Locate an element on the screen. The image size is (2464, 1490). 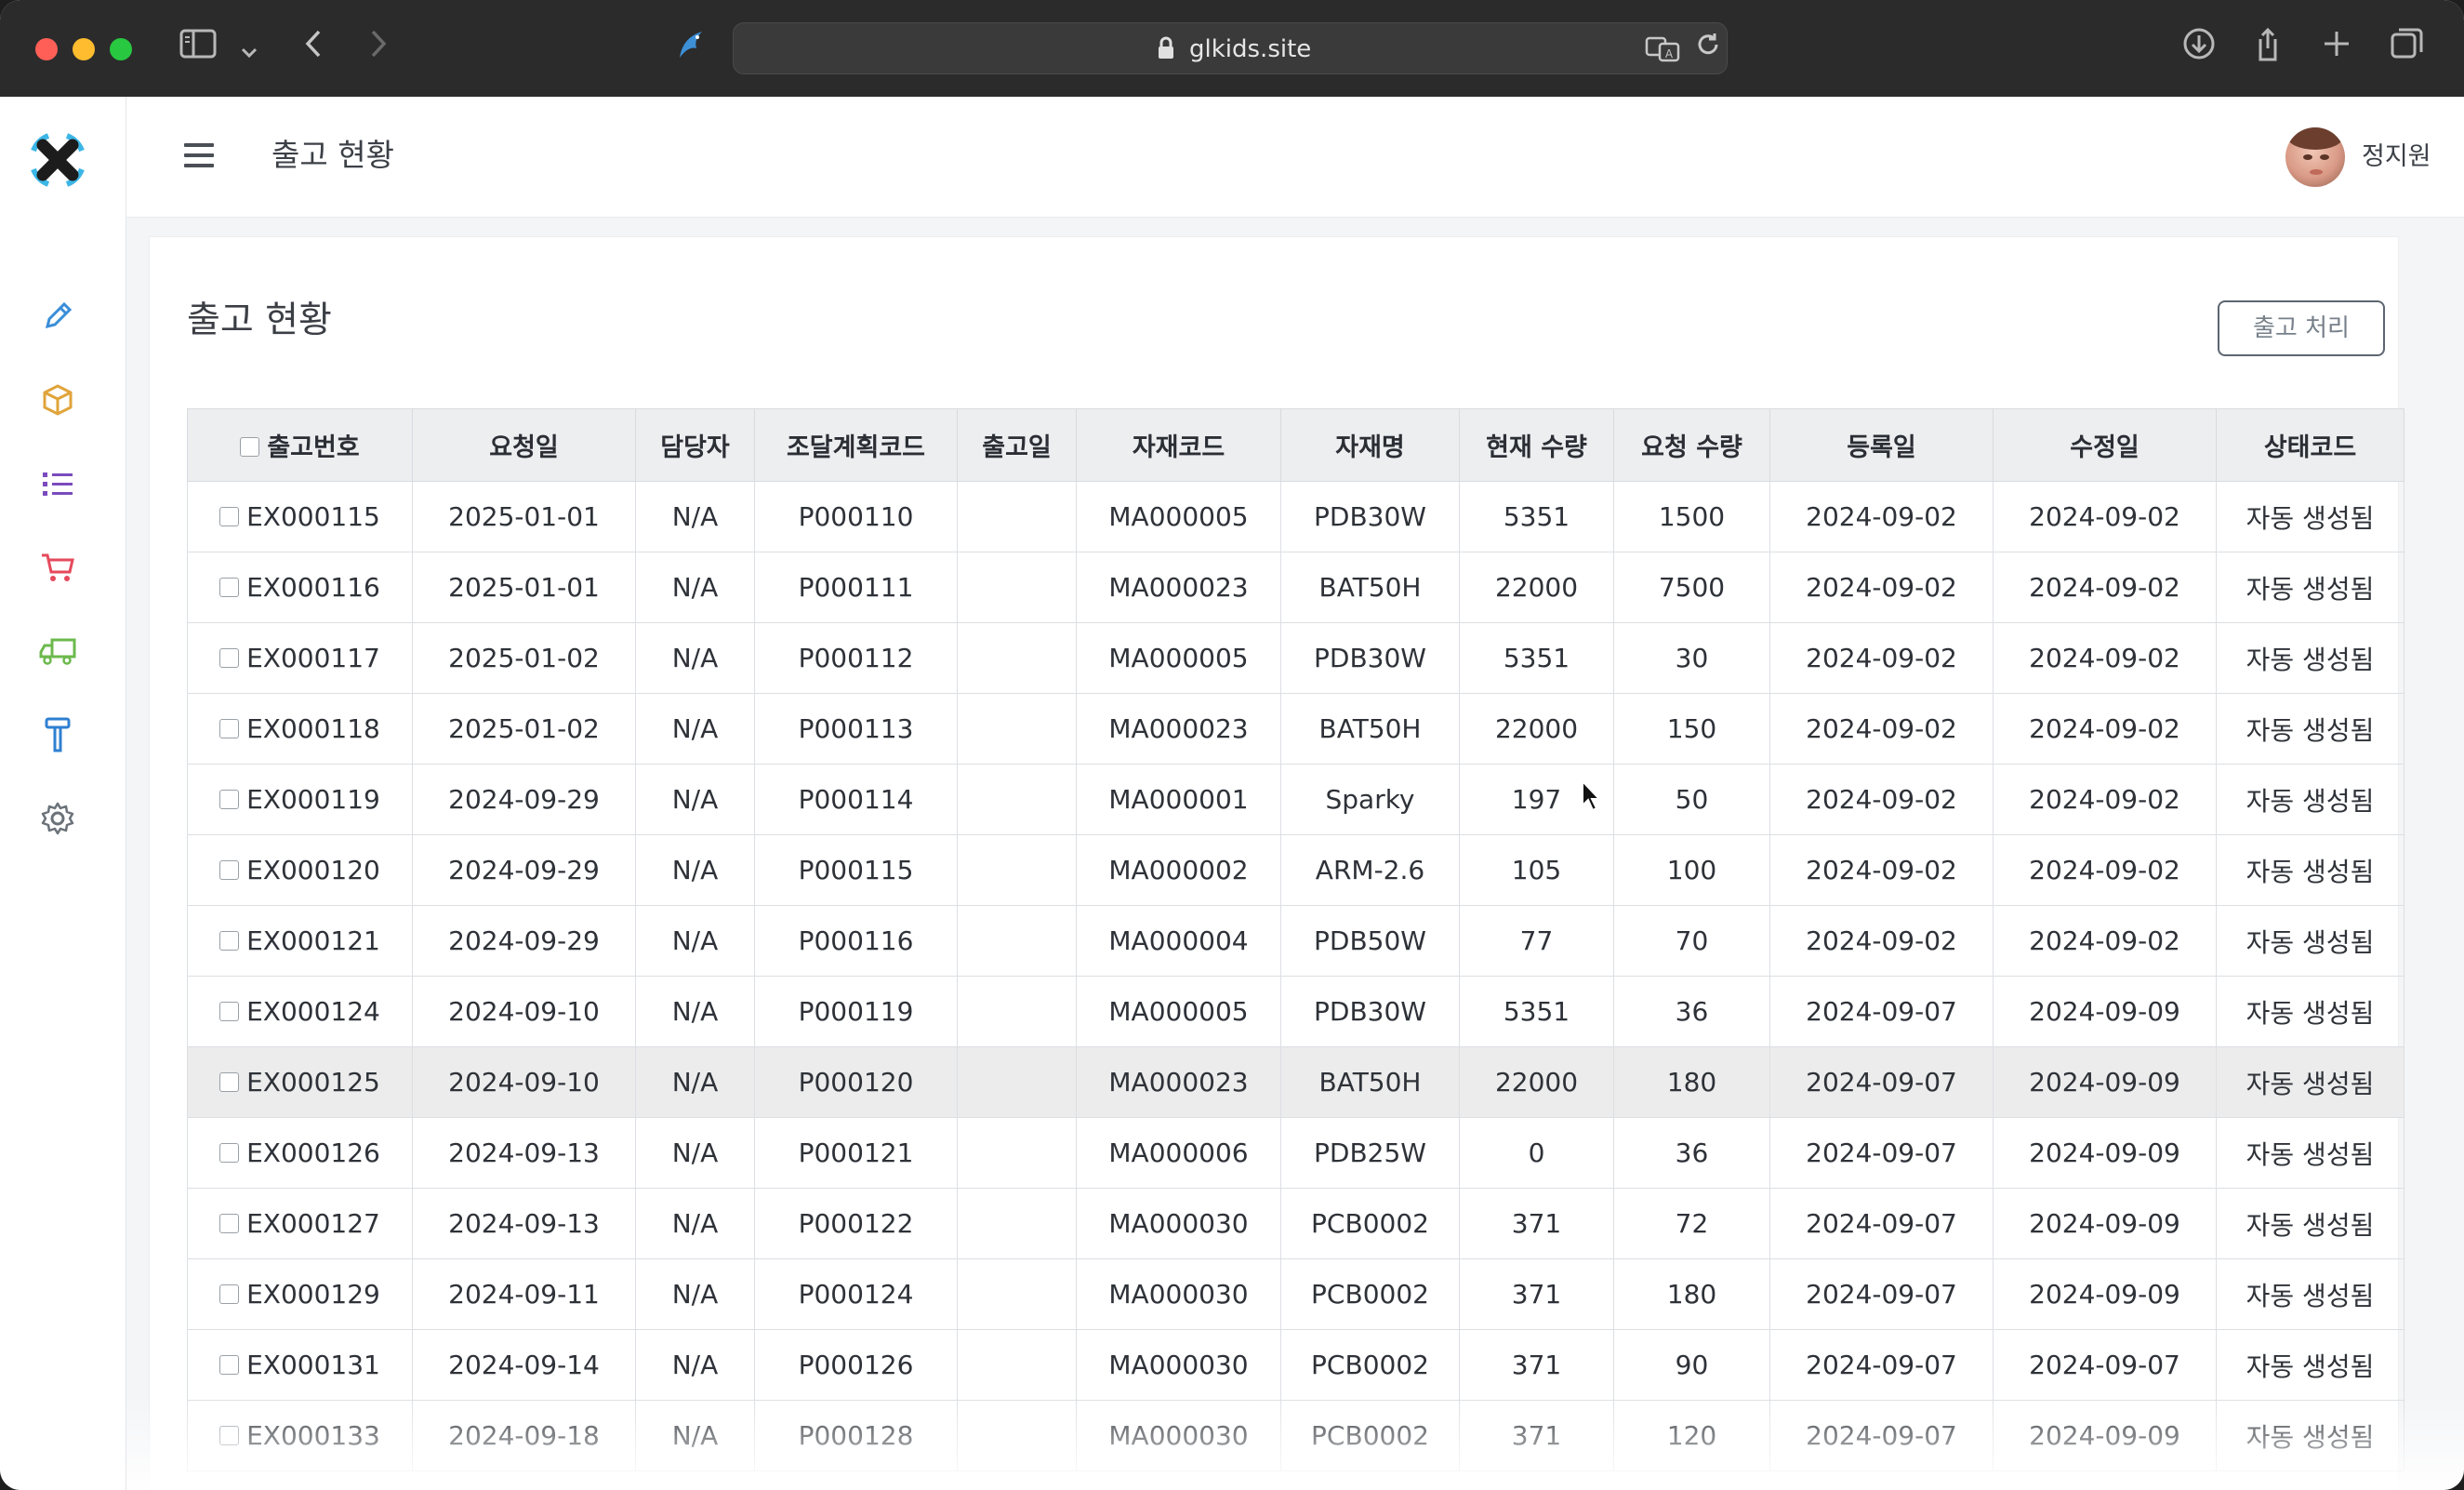
table-cell: 70 is located at coordinates (1691, 941).